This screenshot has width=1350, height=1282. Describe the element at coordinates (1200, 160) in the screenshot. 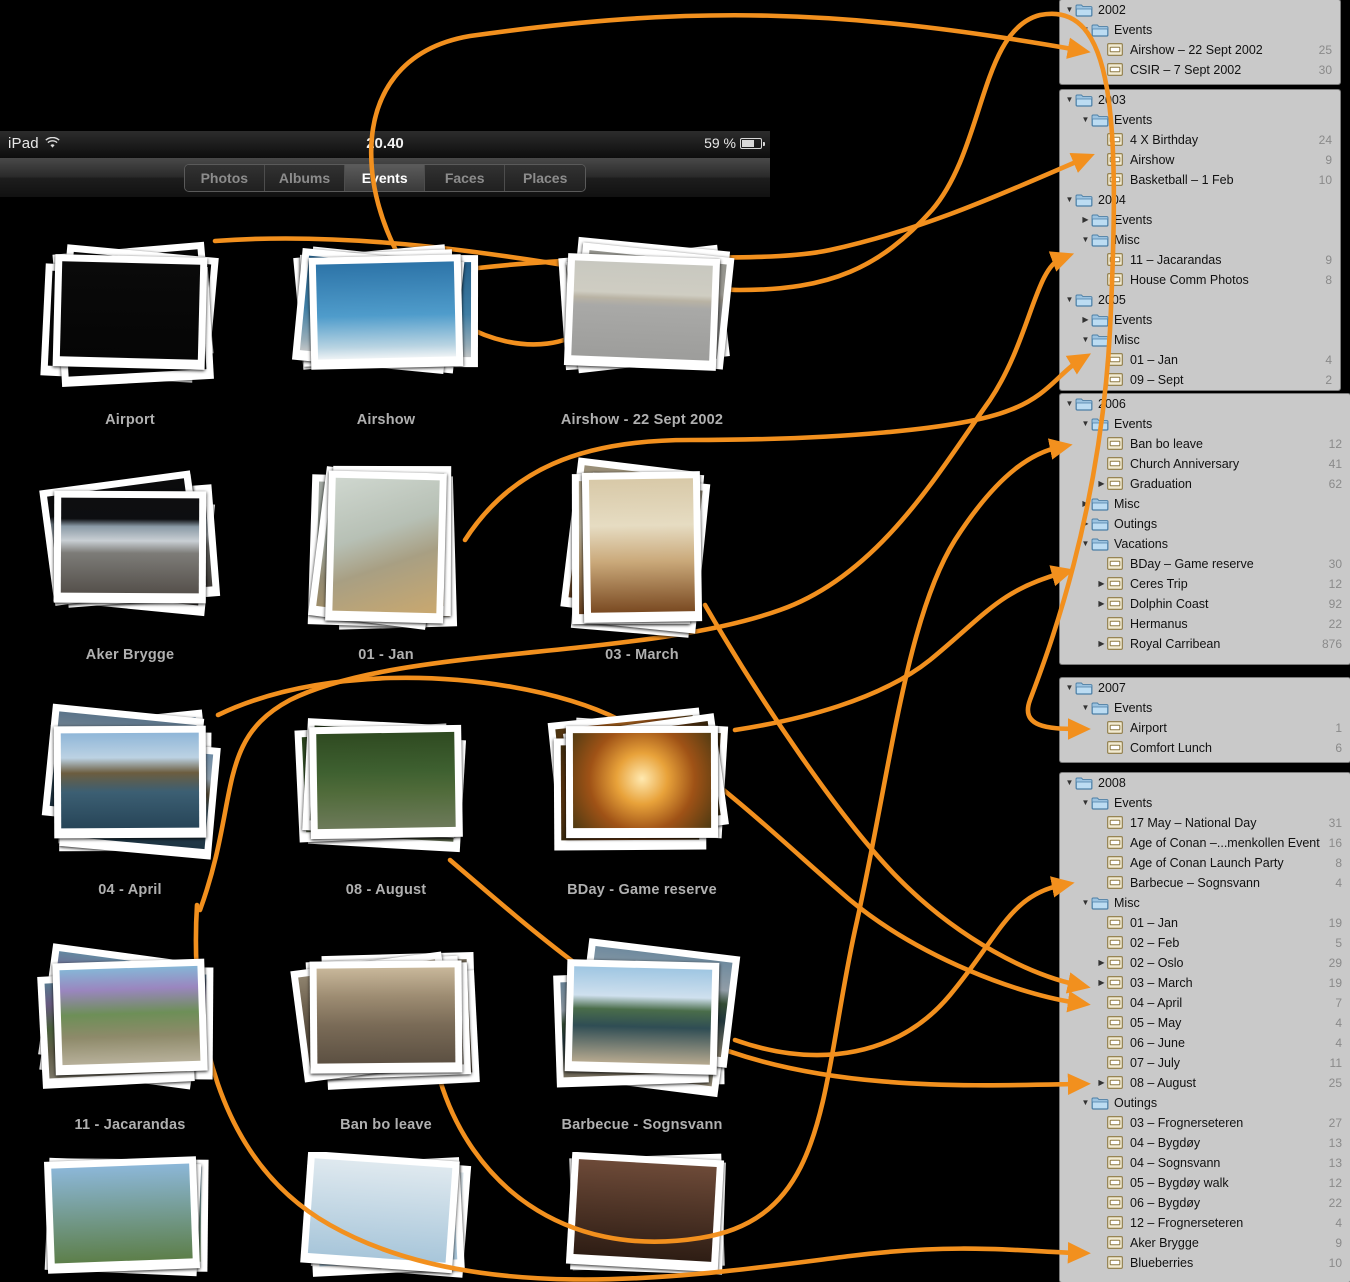

I see `tree-album-row: ▶ Airshow 9` at that location.